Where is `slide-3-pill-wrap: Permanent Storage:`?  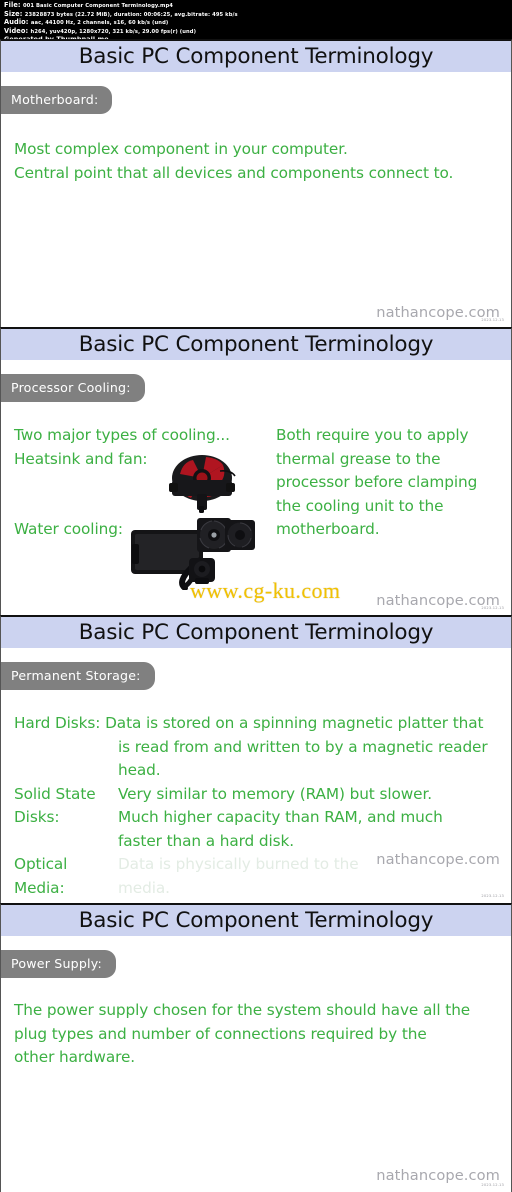 slide-3-pill-wrap: Permanent Storage: is located at coordinates (256, 669).